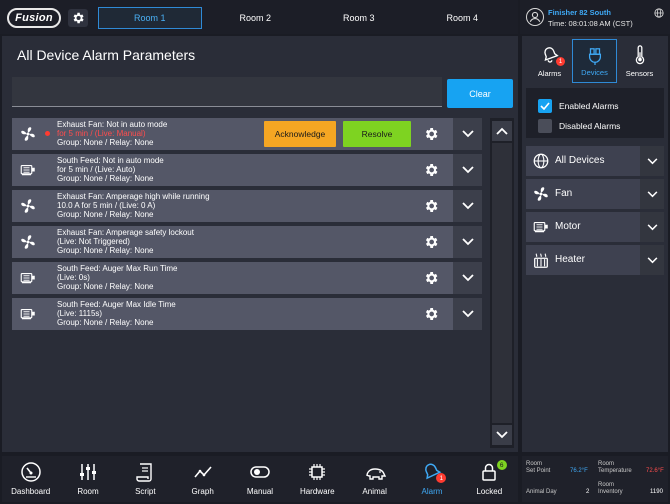  Describe the element at coordinates (595, 161) in the screenshot. I see `device-filter-all-devices: All Devices` at that location.